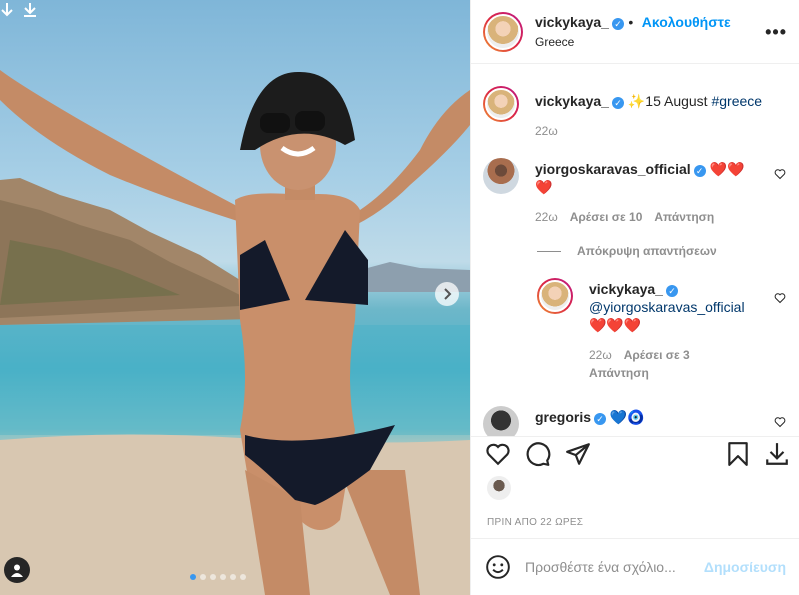 The height and width of the screenshot is (595, 799). What do you see at coordinates (633, 42) in the screenshot?
I see `post-location: Greece` at bounding box center [633, 42].